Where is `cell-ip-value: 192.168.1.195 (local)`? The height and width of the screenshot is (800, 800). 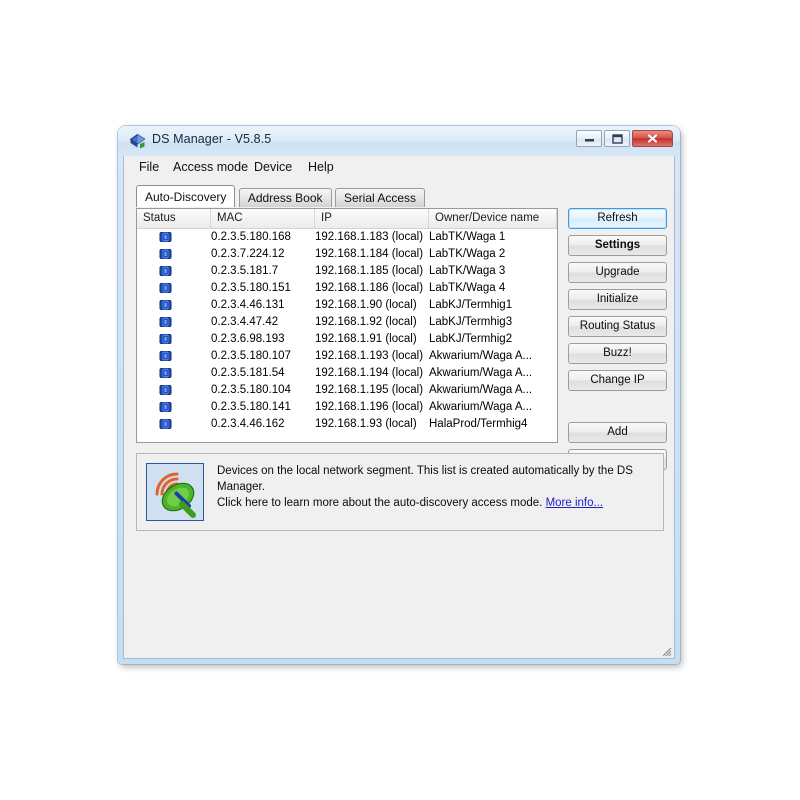 cell-ip-value: 192.168.1.195 (local) is located at coordinates (369, 390).